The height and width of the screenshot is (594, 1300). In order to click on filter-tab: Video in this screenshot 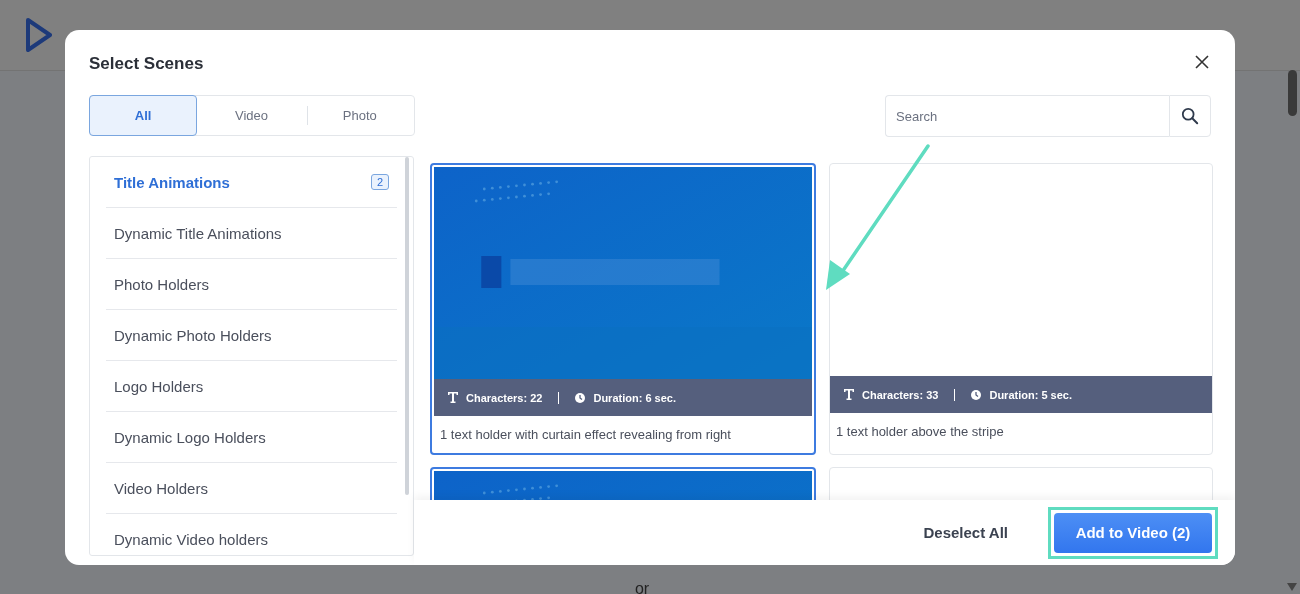, I will do `click(251, 115)`.